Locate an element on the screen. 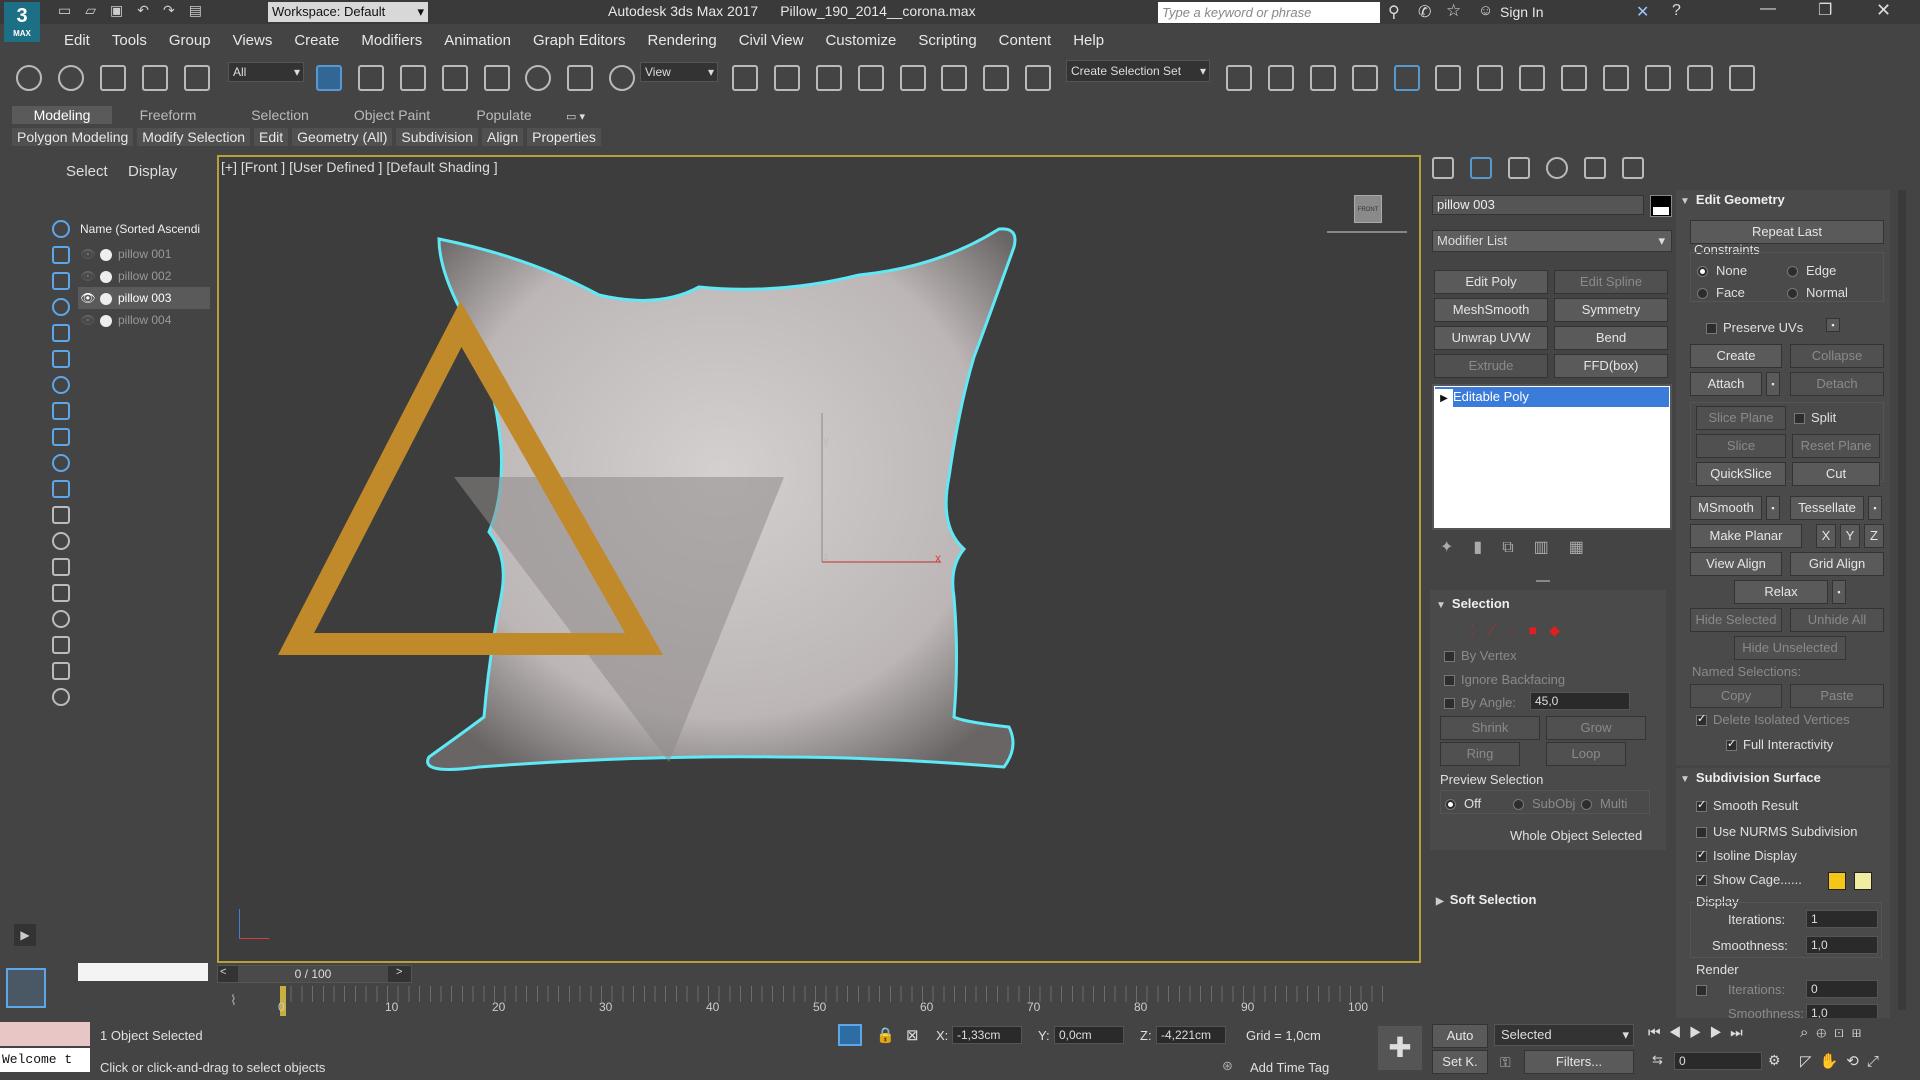 Image resolution: width=1920 pixels, height=1080 pixels. ribbon-subtab-properties: Properties is located at coordinates (564, 137).